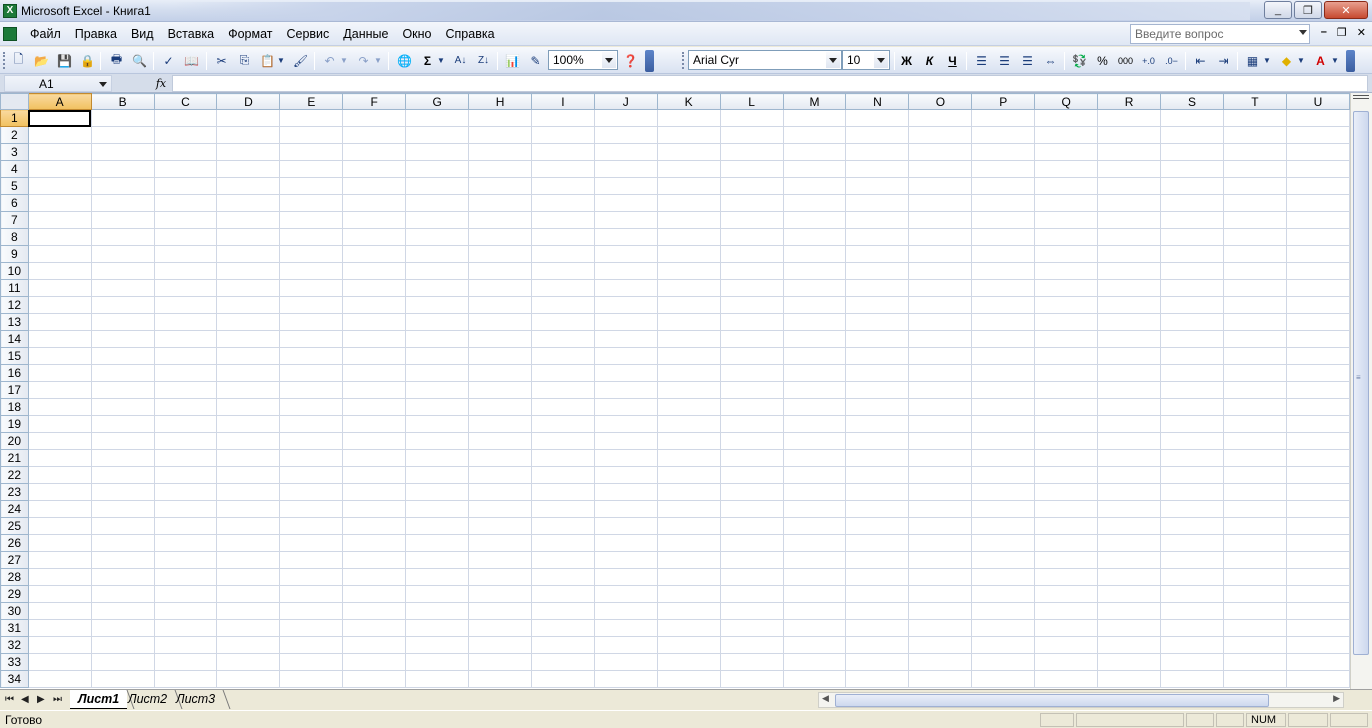 The height and width of the screenshot is (728, 1372). I want to click on row-header: 5, so click(14, 186).